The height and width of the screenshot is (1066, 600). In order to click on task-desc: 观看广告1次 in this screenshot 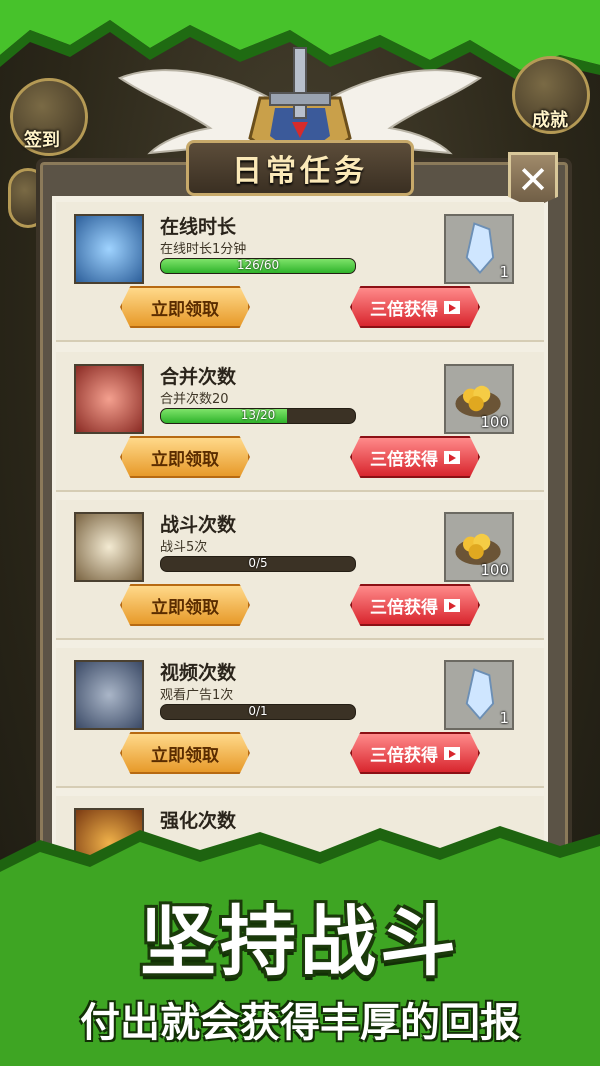, I will do `click(197, 695)`.